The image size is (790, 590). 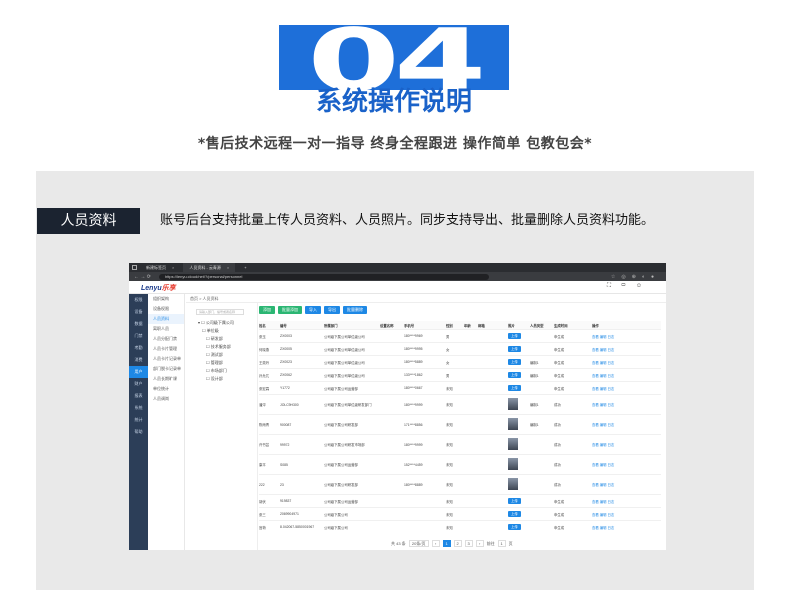 What do you see at coordinates (635, 277) in the screenshot?
I see `browser-actions-icon: ☆◎⊕◐●` at bounding box center [635, 277].